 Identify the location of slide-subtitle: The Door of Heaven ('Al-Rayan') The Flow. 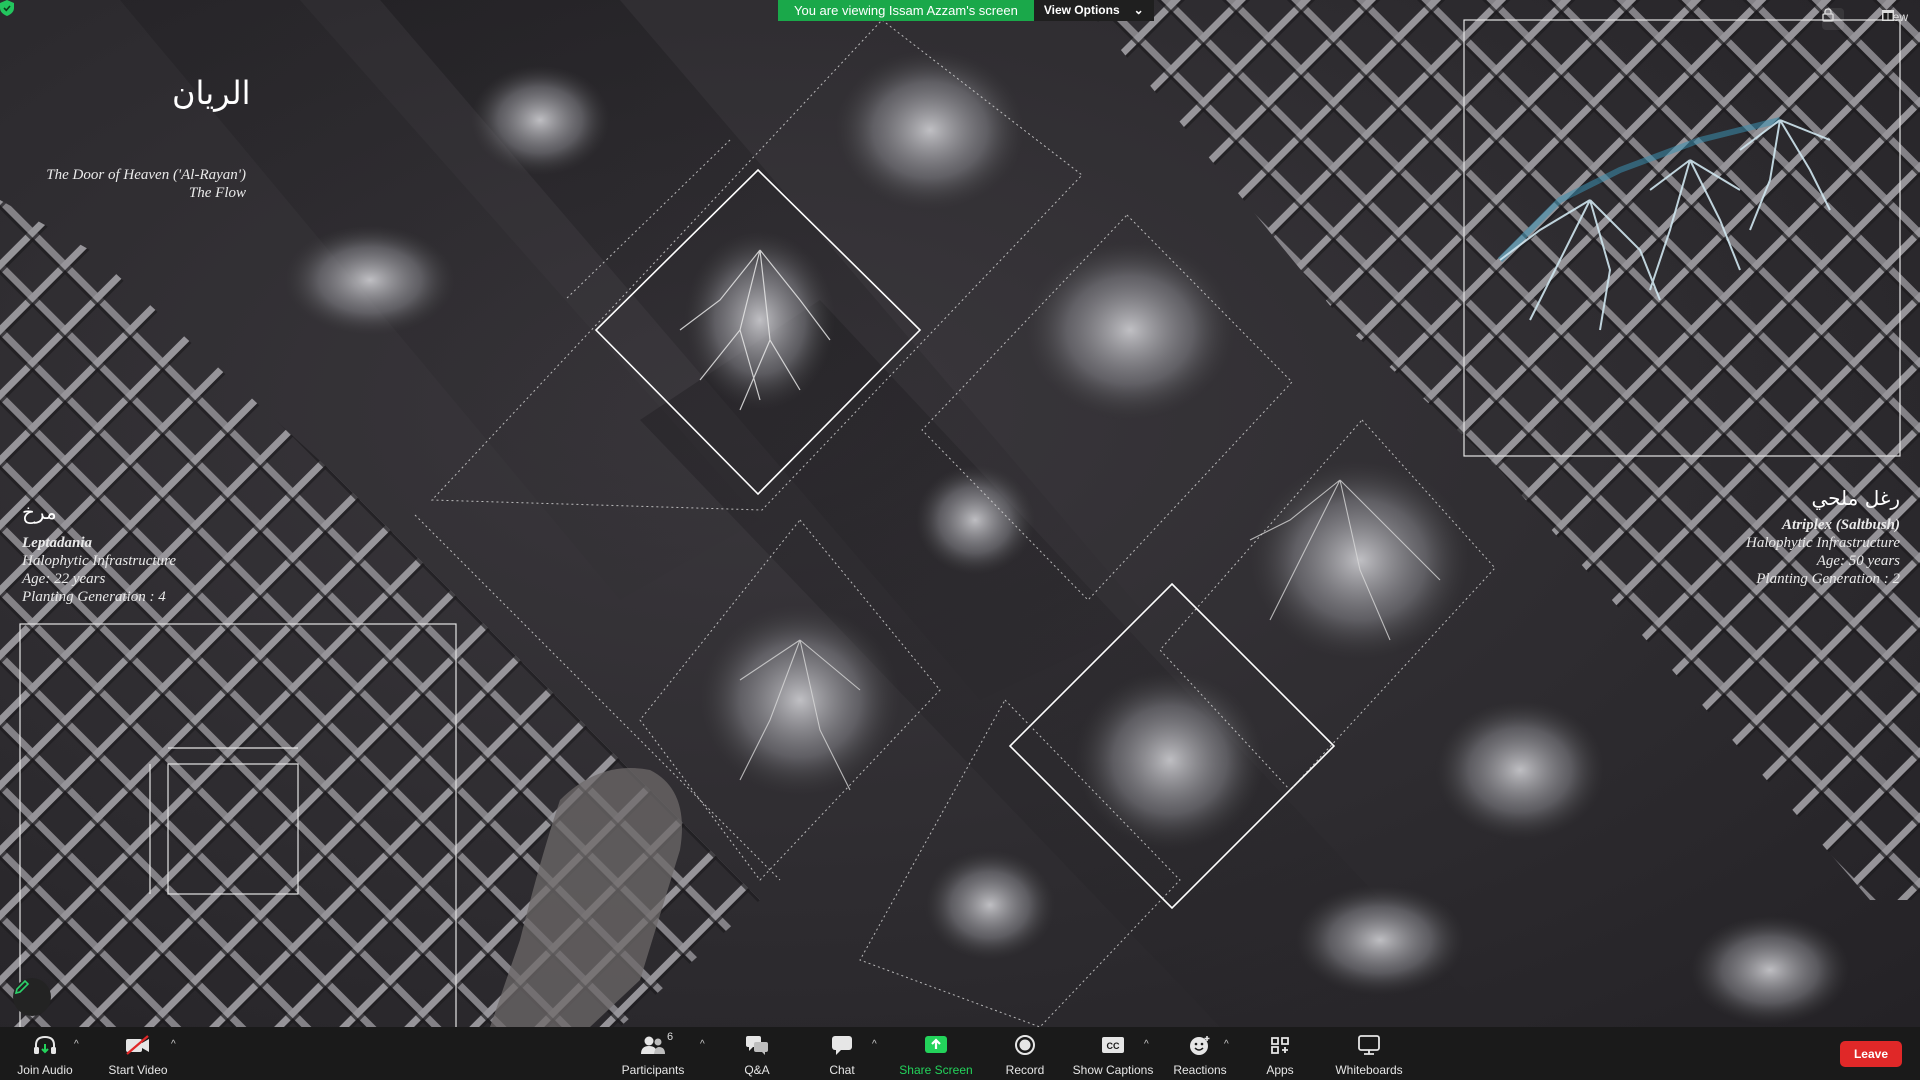
(145, 184).